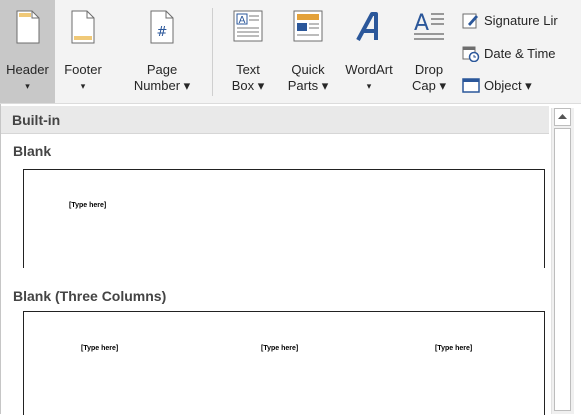 The image size is (581, 415). Describe the element at coordinates (471, 89) in the screenshot. I see `object-icon` at that location.